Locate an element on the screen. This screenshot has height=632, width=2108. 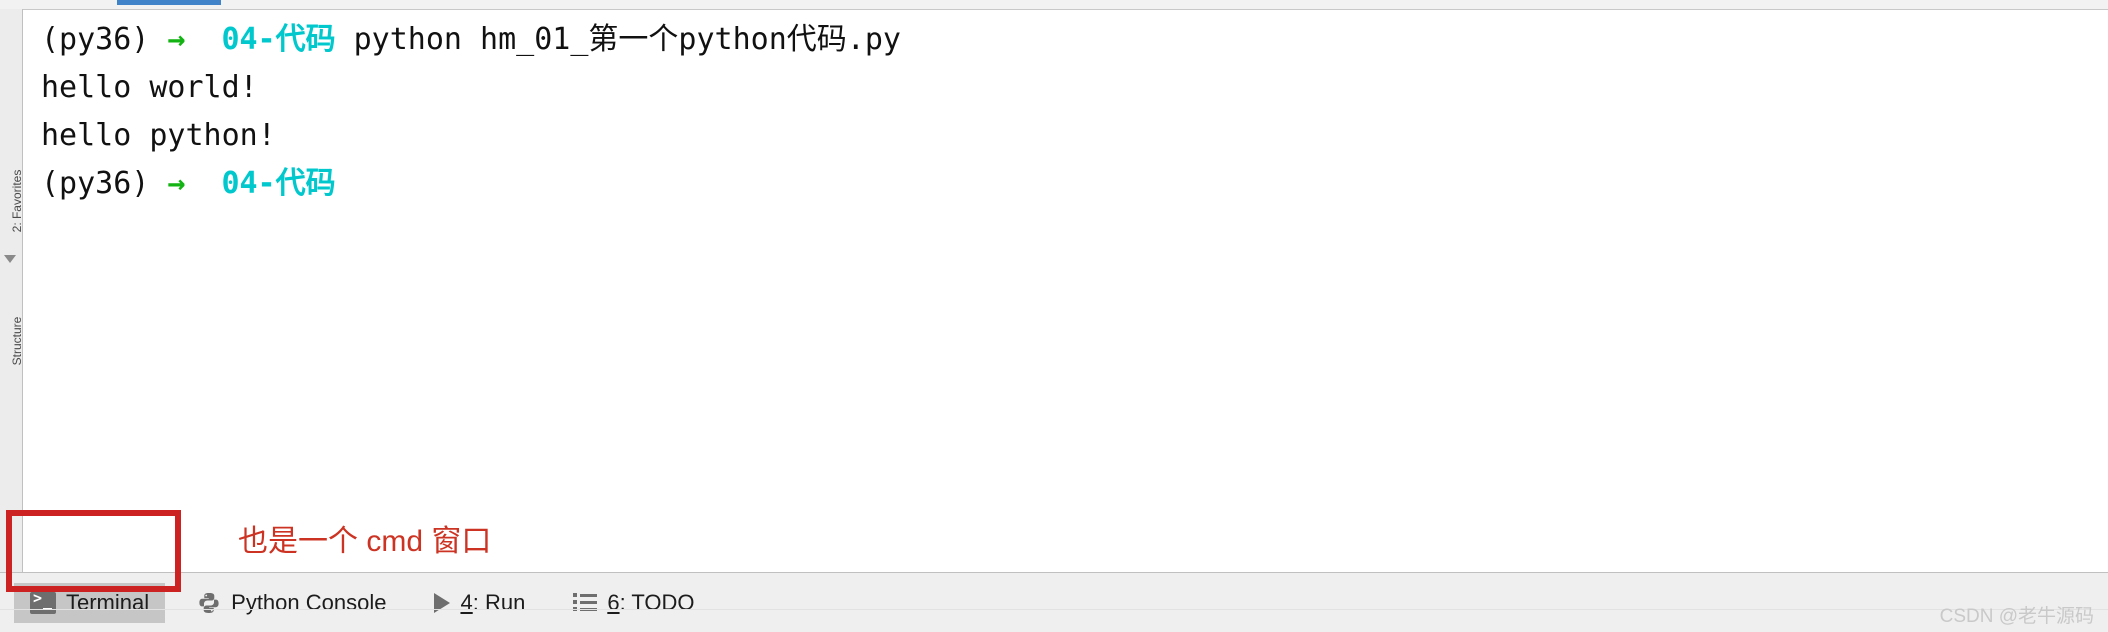
tool-tab-label: Terminal is located at coordinates (108, 602).